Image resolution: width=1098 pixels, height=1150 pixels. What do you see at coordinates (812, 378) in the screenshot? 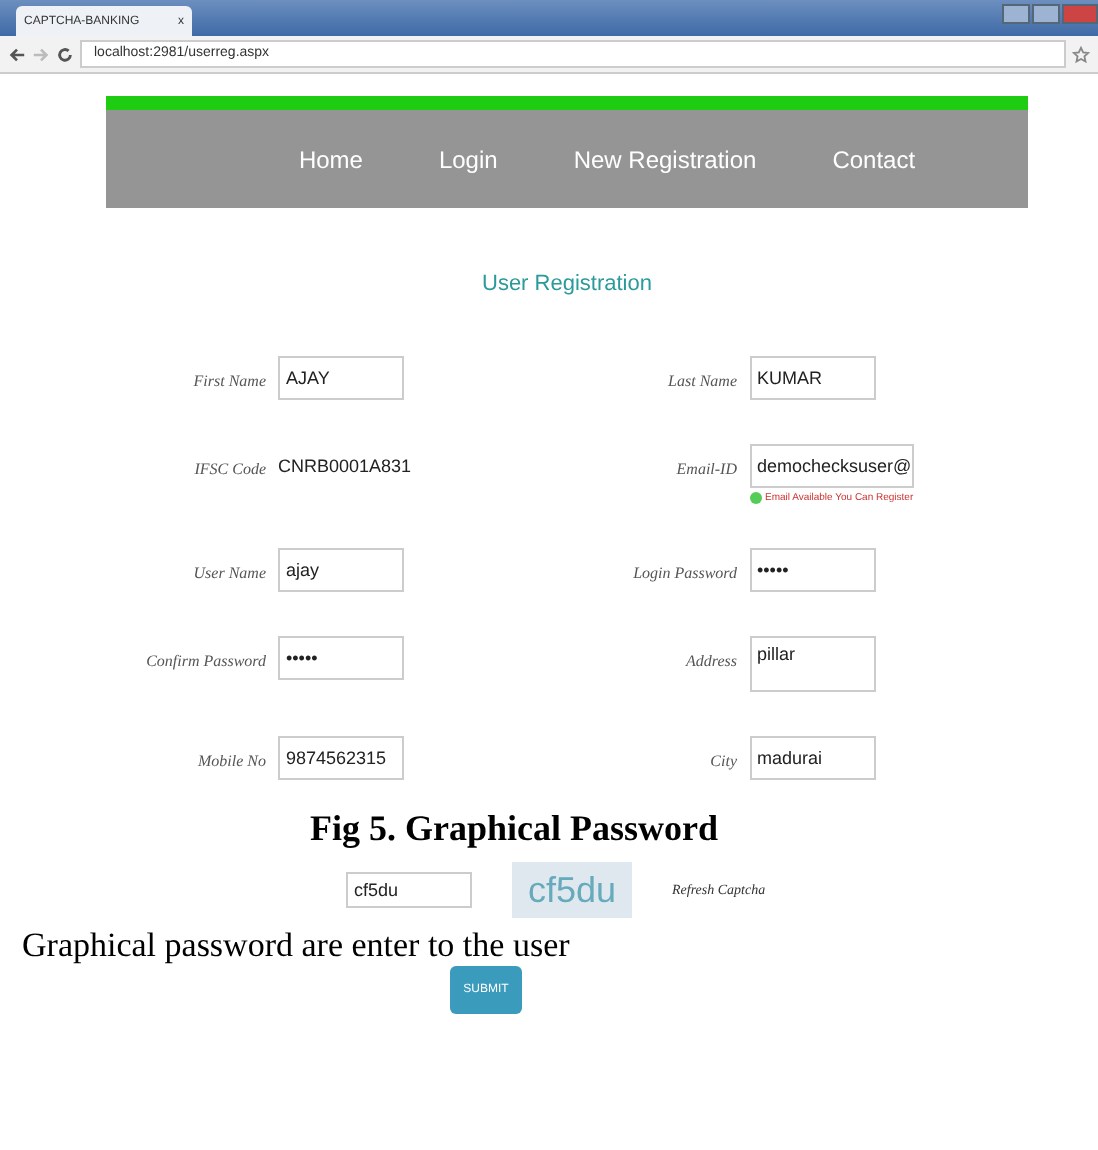
I see `input-field: KUMAR` at bounding box center [812, 378].